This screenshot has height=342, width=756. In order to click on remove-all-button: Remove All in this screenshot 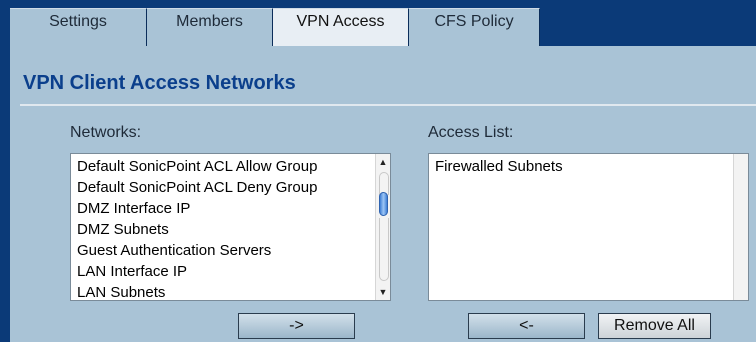, I will do `click(654, 326)`.